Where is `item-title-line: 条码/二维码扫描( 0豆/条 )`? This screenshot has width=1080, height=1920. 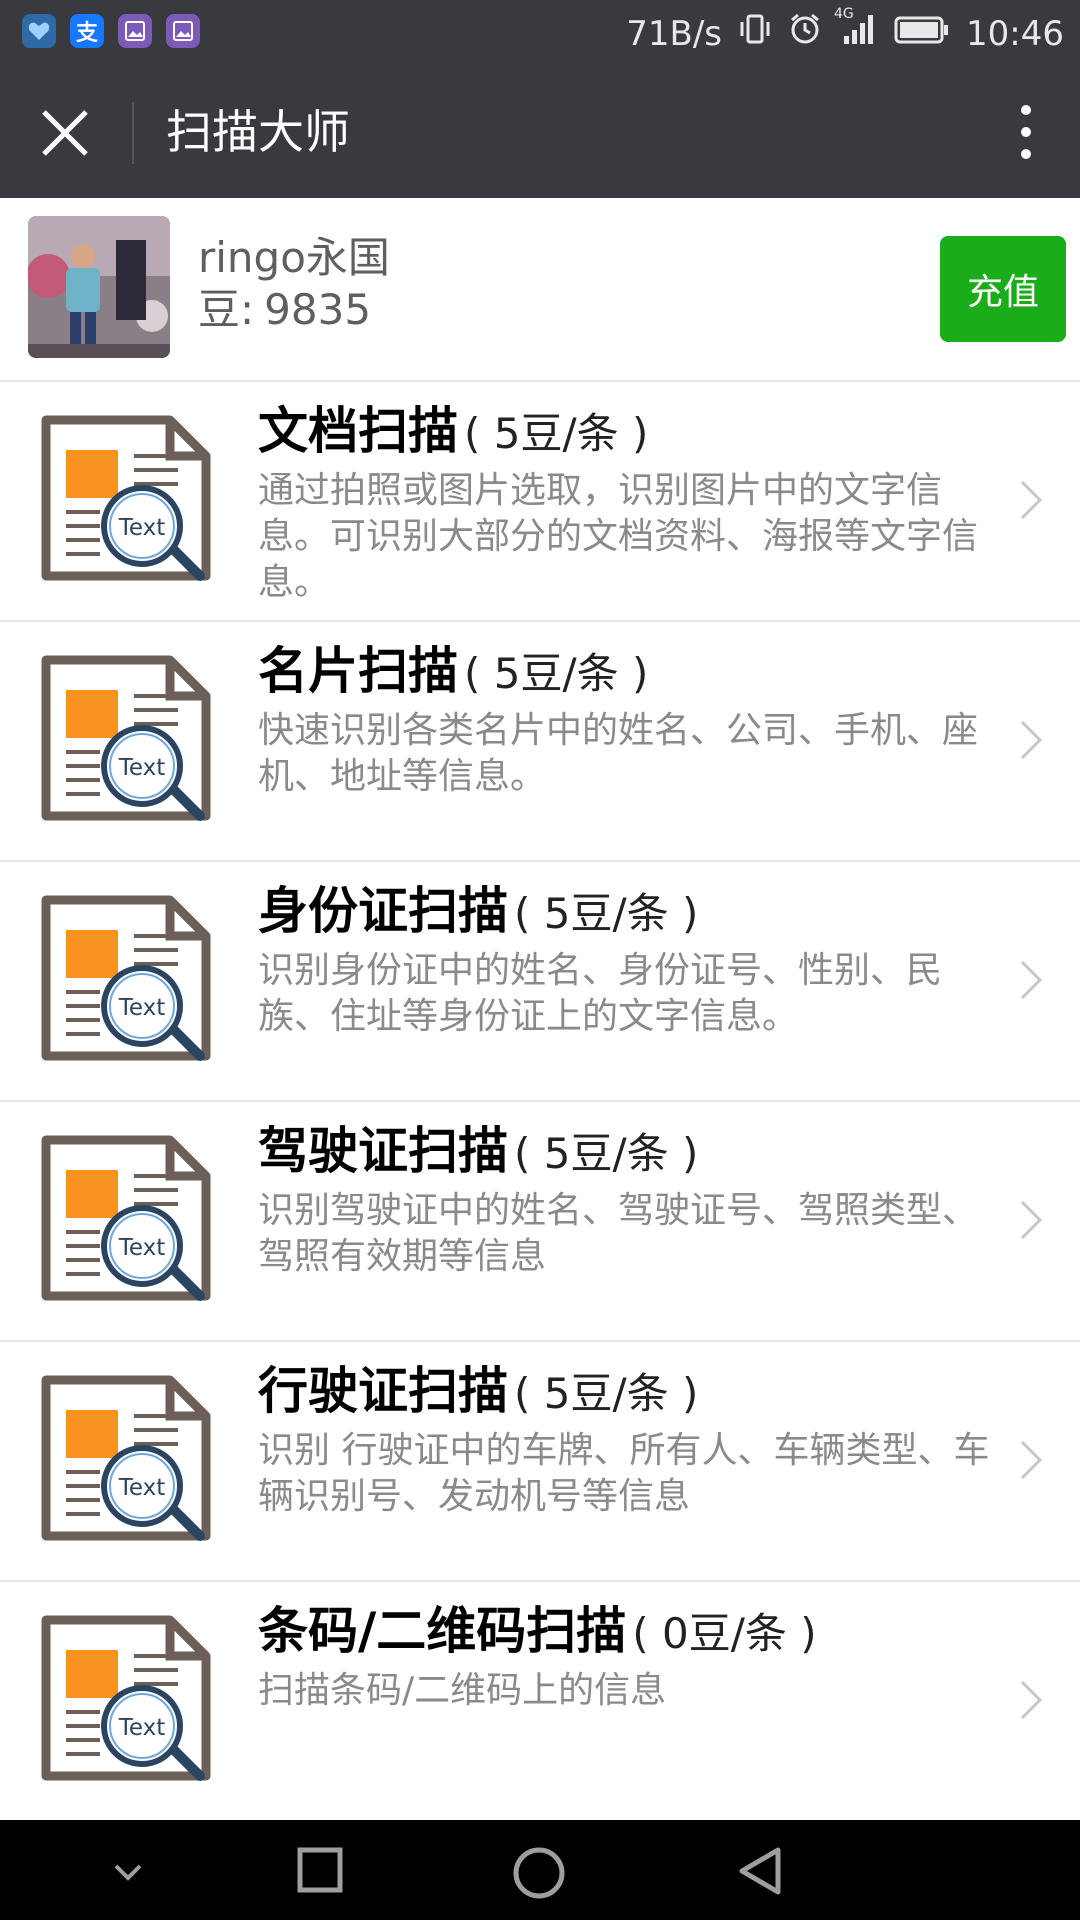
item-title-line: 条码/二维码扫描( 0豆/条 ) is located at coordinates (628, 1631).